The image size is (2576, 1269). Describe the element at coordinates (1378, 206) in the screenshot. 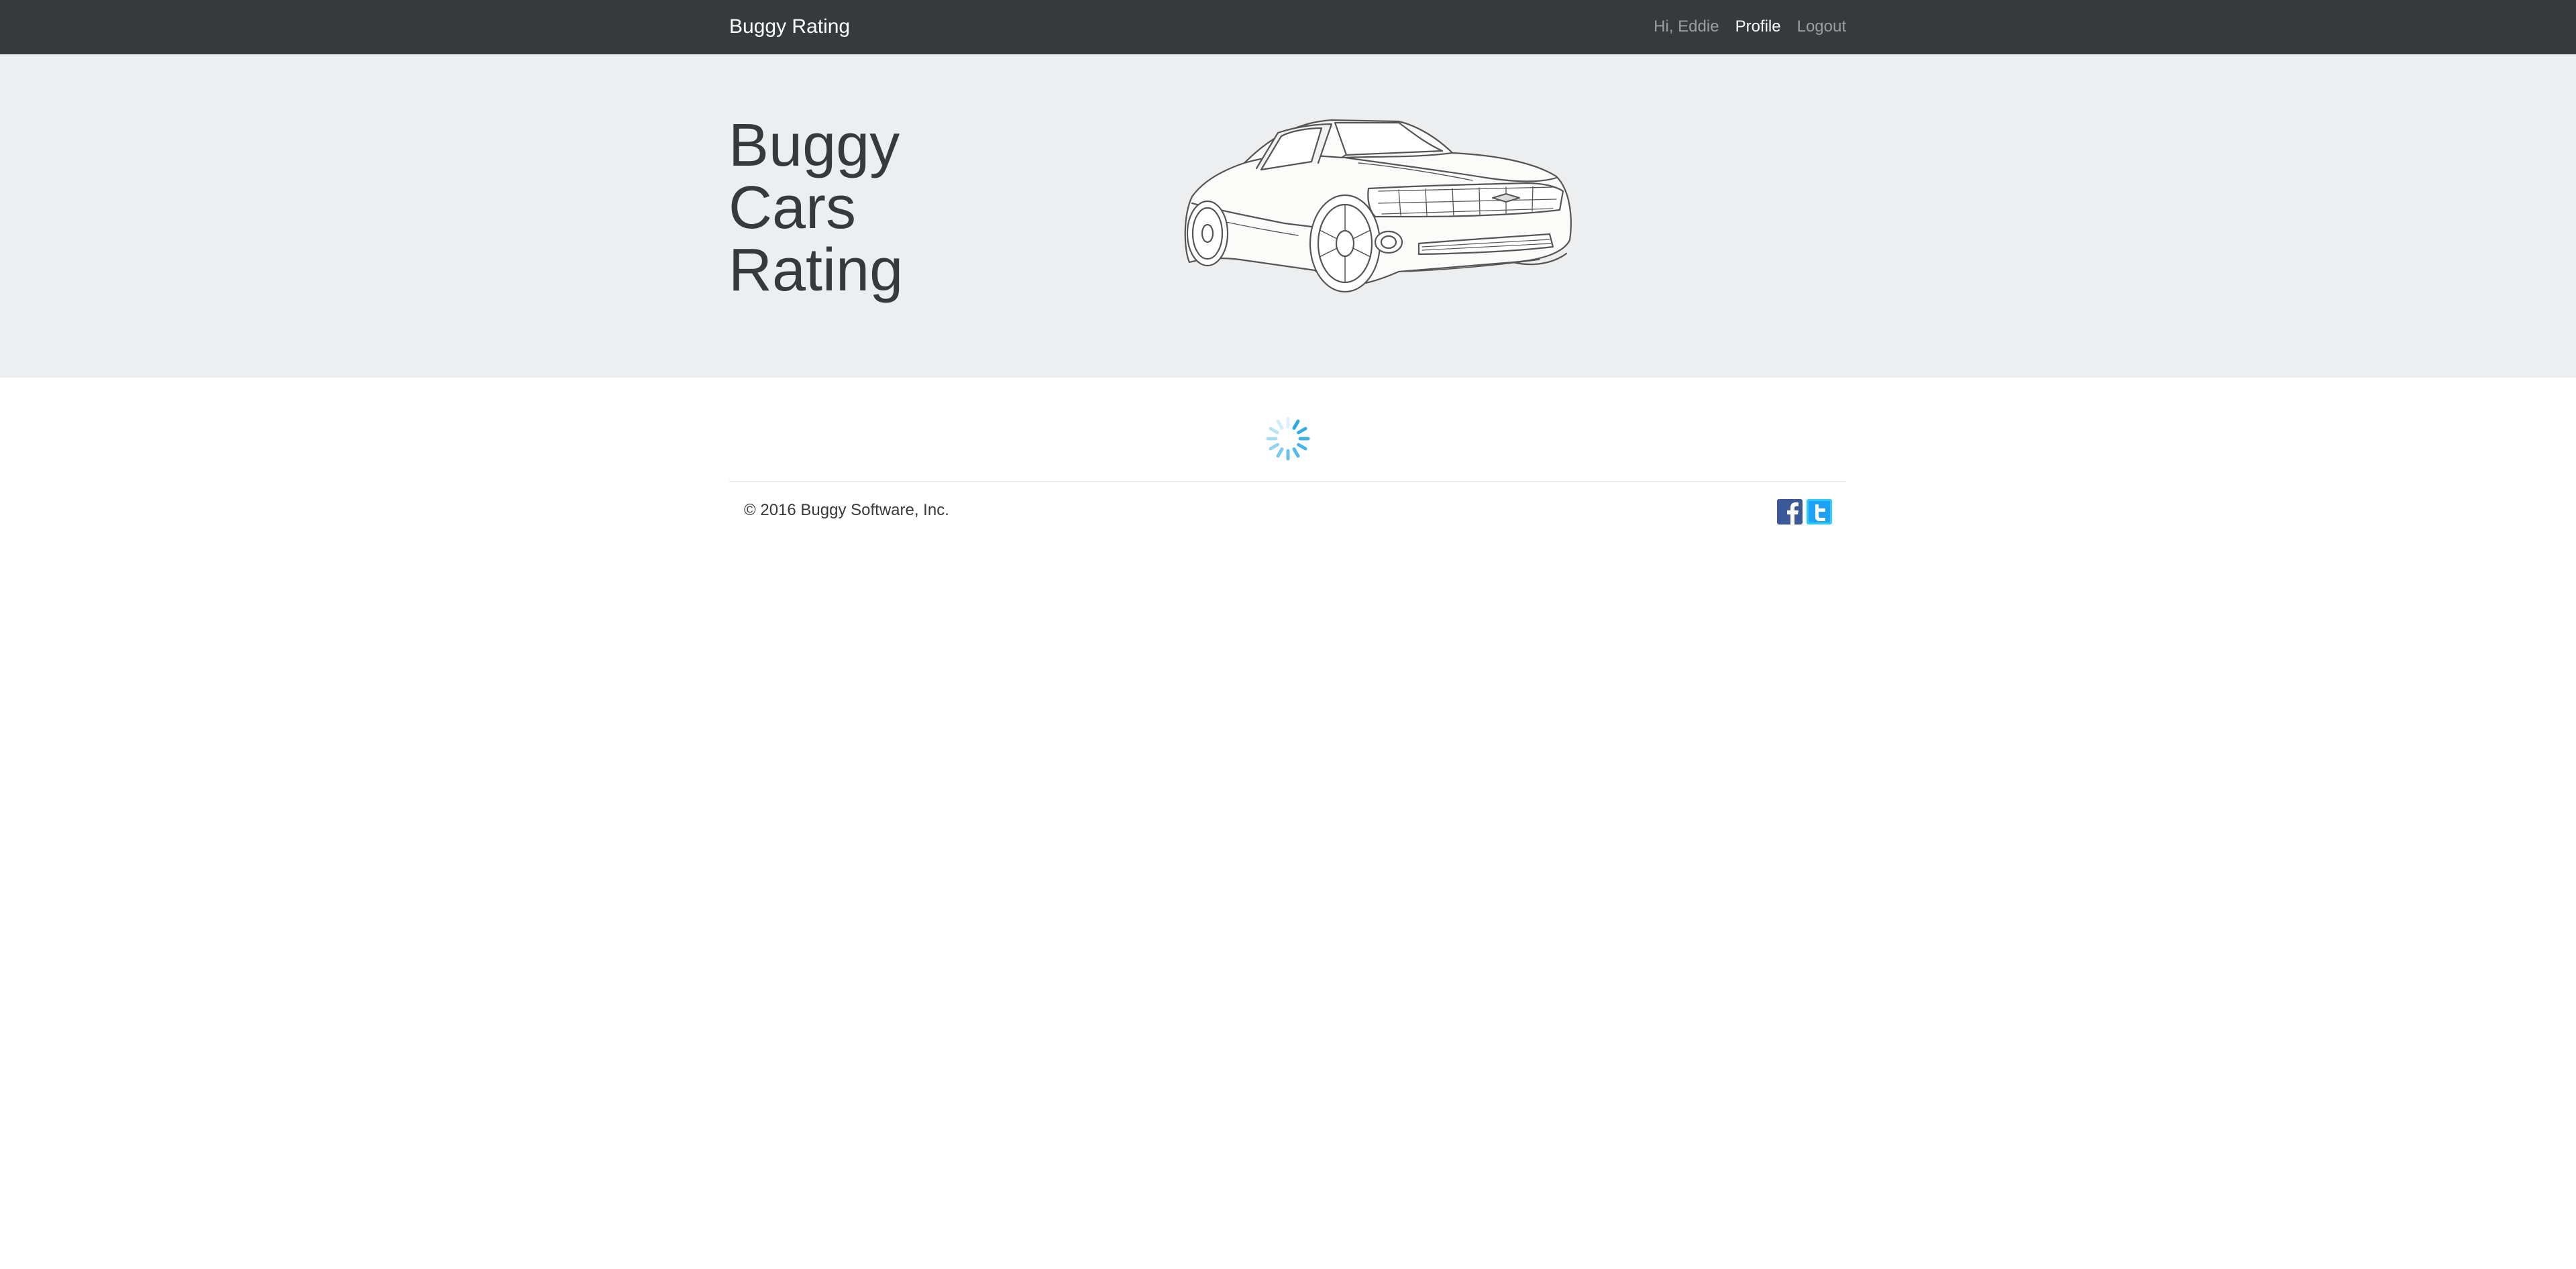

I see `car-illustration` at that location.